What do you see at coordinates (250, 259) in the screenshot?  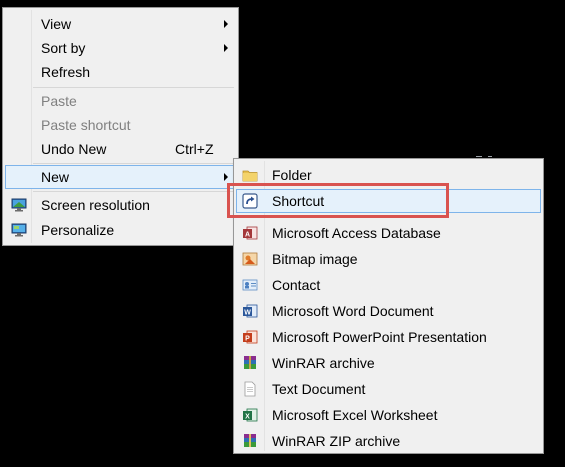 I see `bitmap-icon` at bounding box center [250, 259].